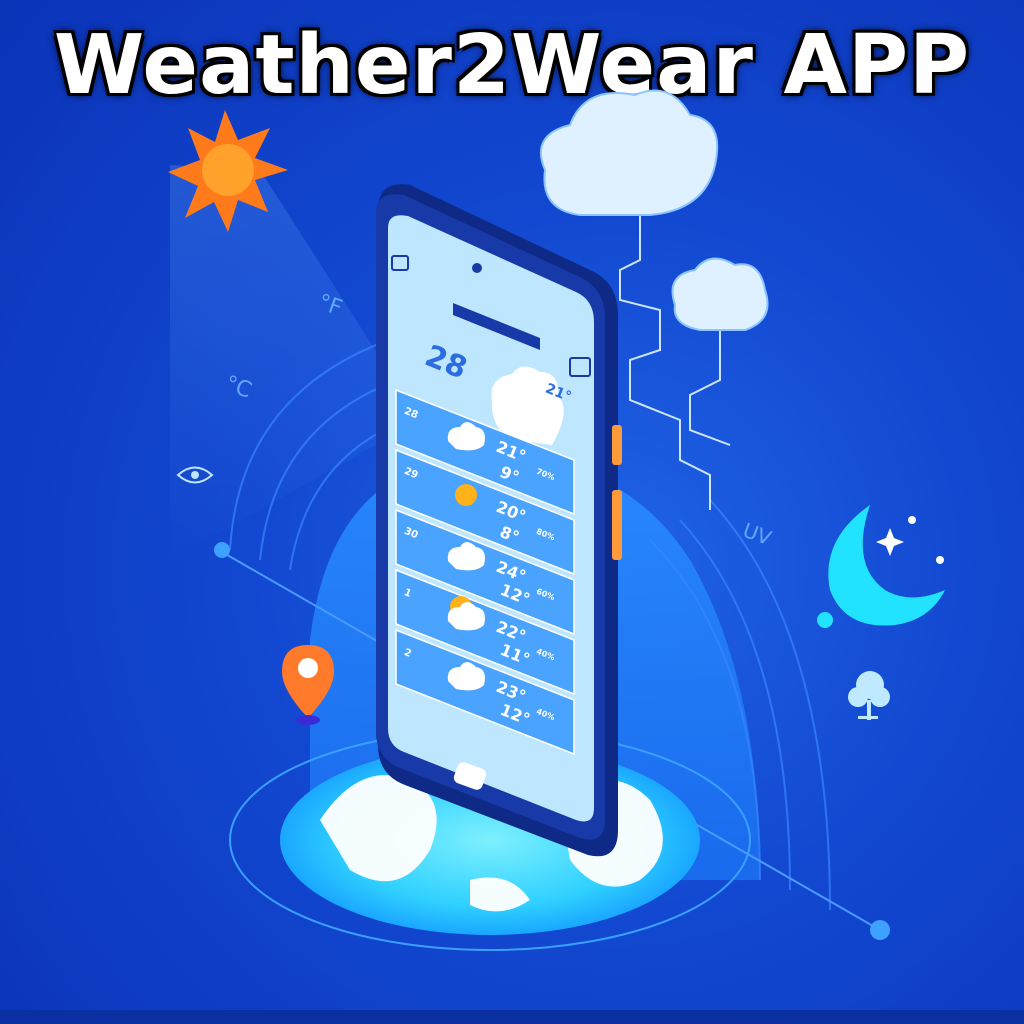  I want to click on tree-icon, so click(869, 695).